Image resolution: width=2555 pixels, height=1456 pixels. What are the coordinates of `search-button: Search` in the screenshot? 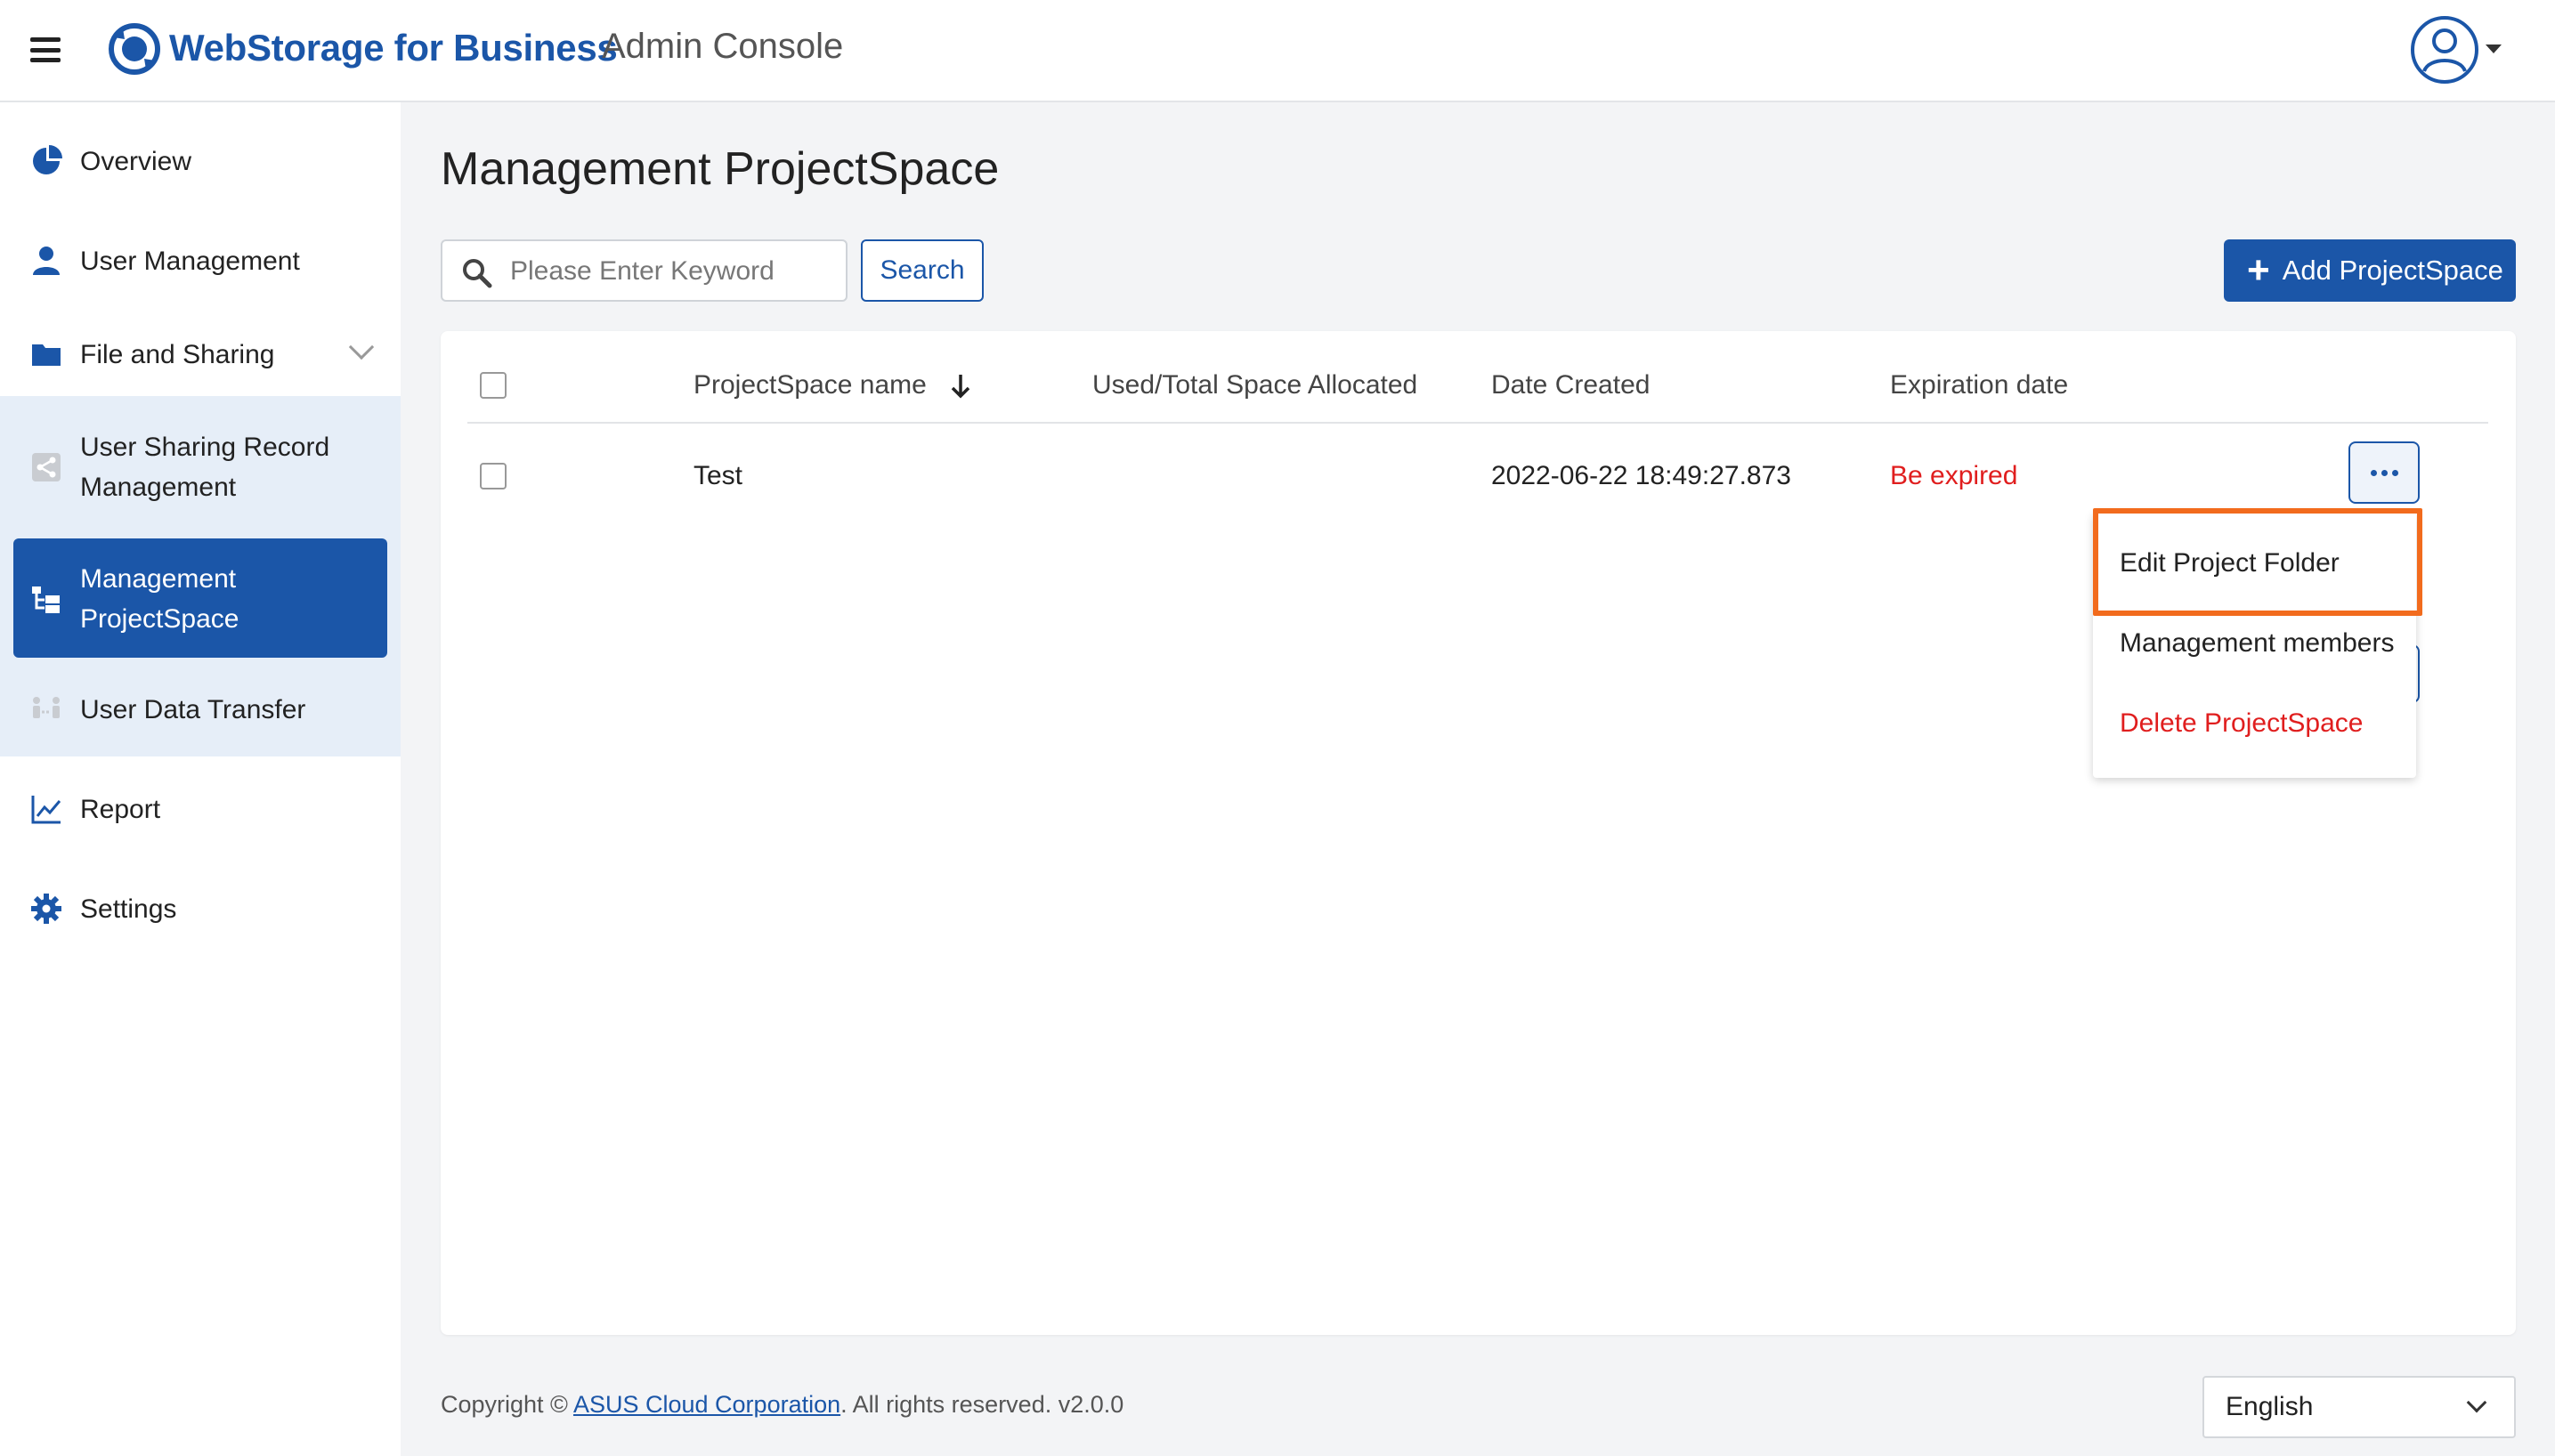 It's located at (922, 270).